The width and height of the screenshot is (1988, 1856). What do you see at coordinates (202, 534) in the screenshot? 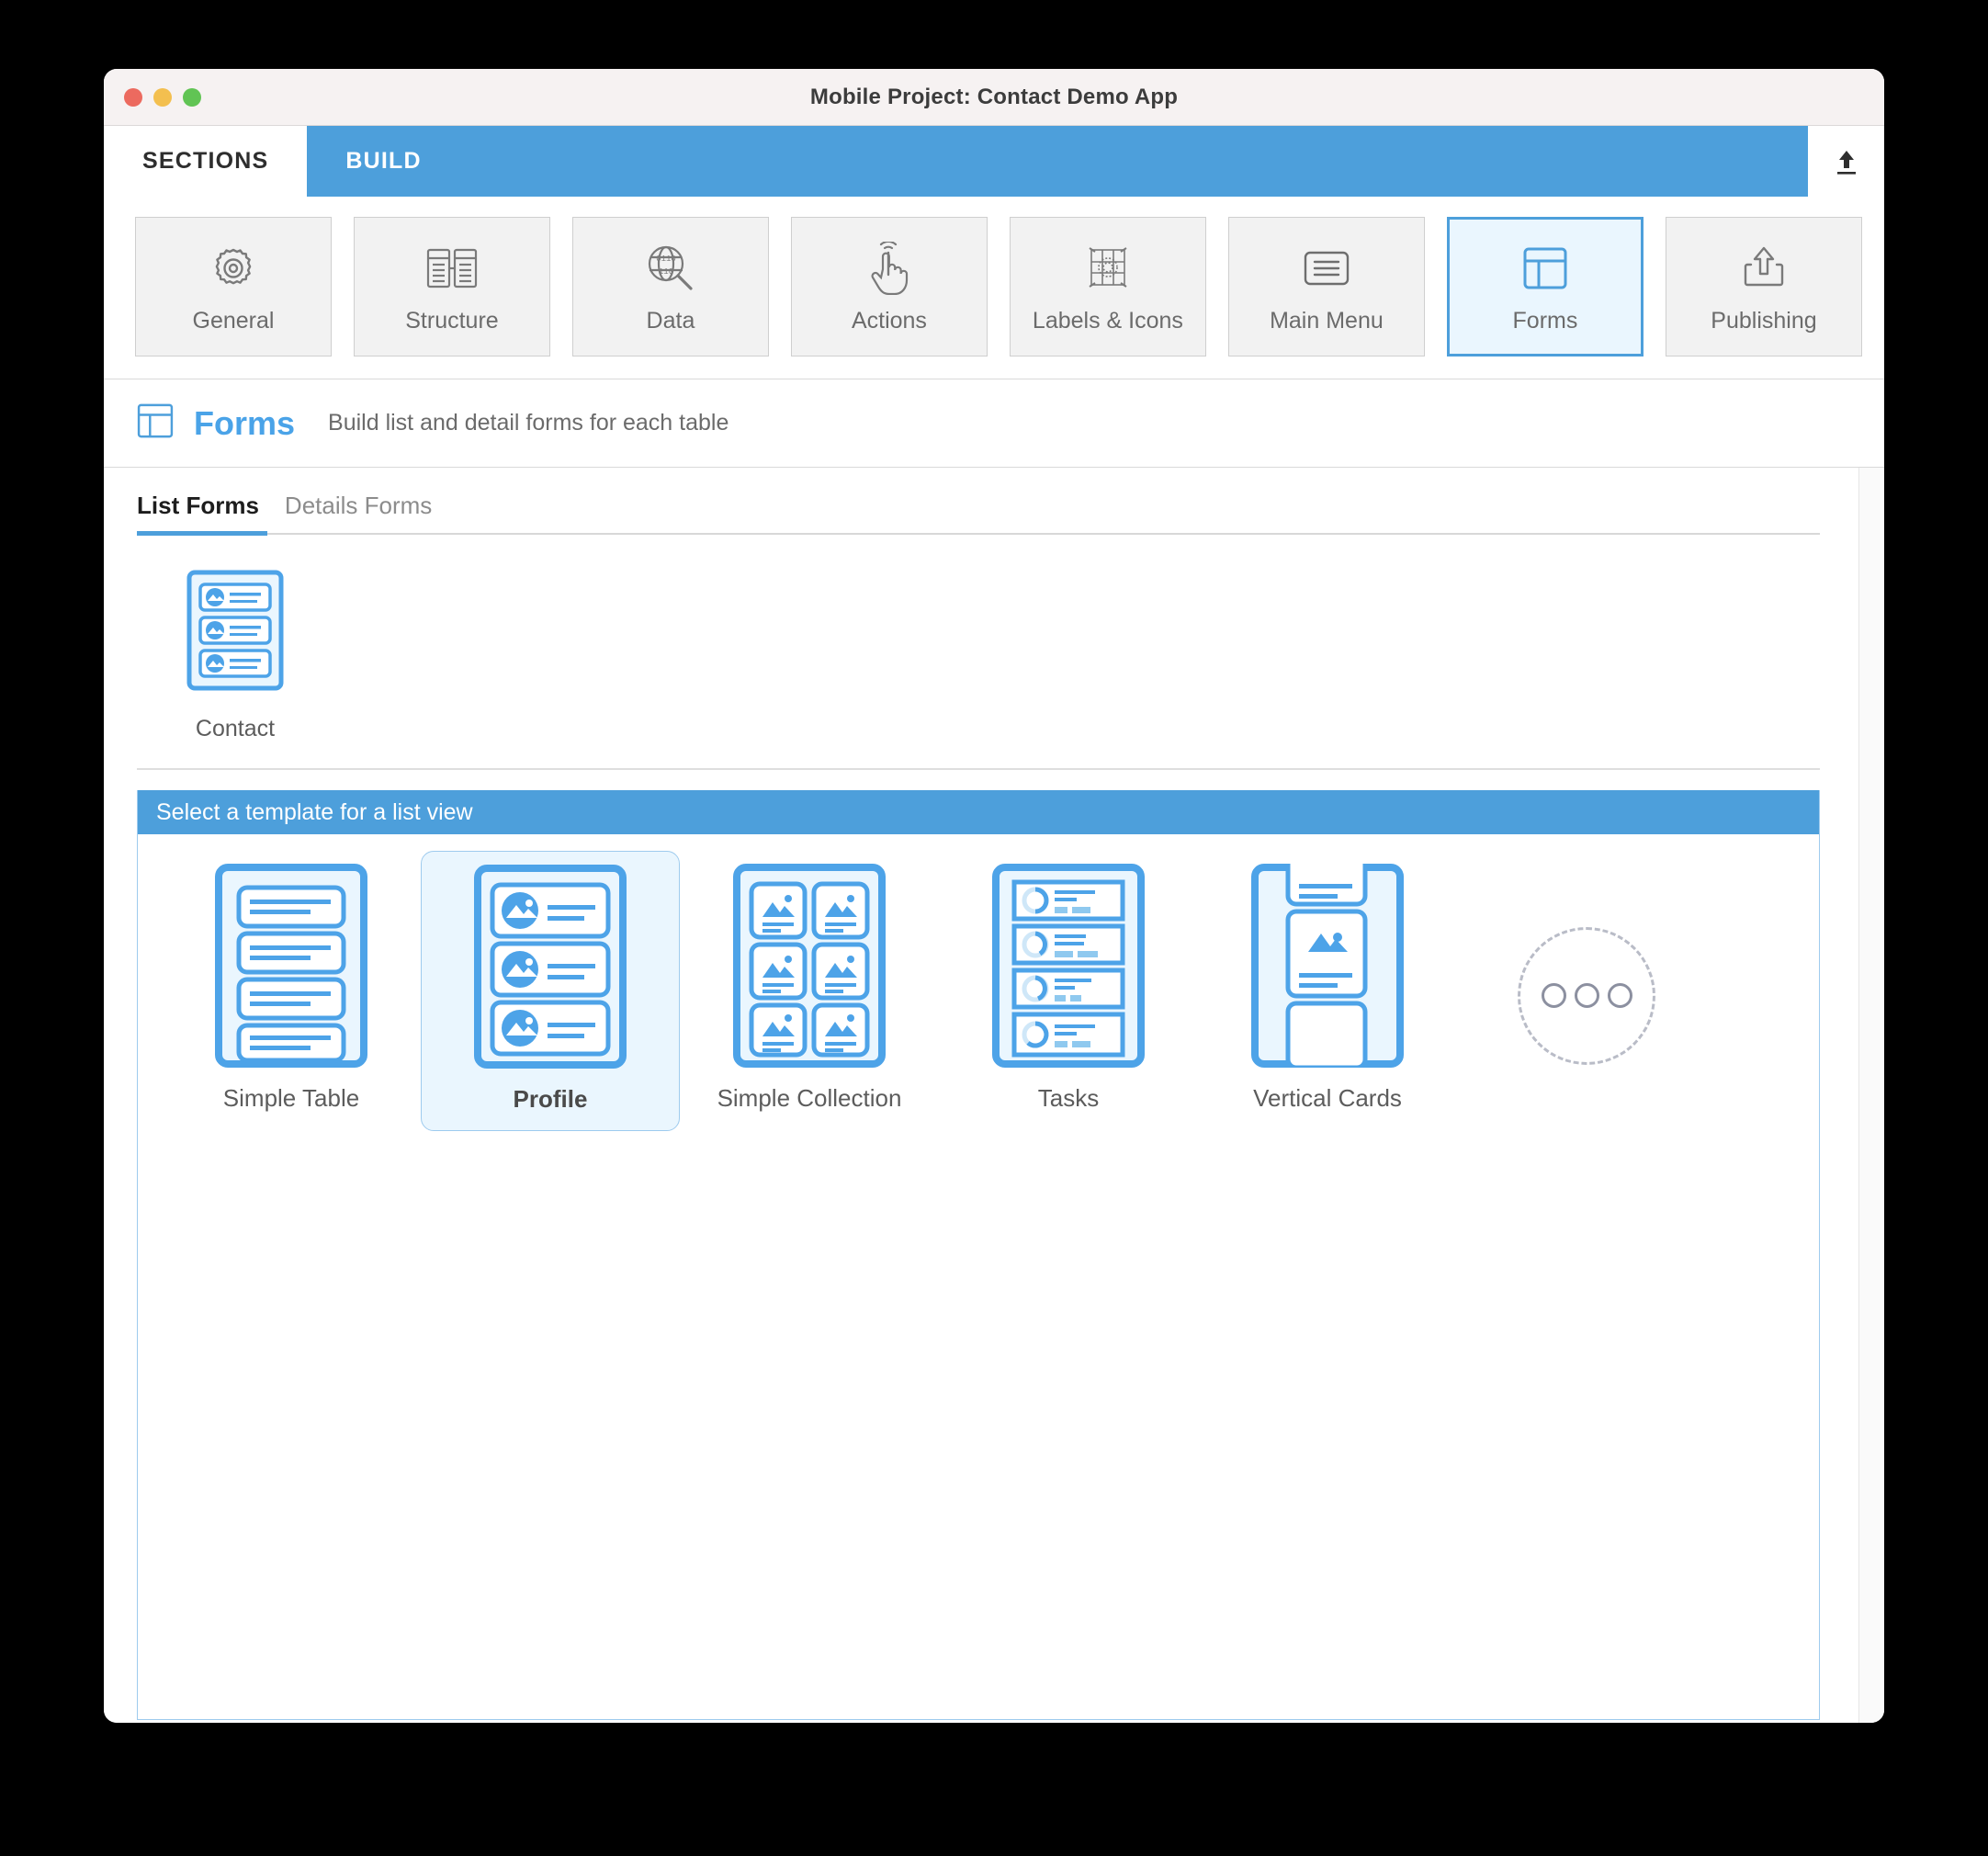
I see `active-tab-underline` at bounding box center [202, 534].